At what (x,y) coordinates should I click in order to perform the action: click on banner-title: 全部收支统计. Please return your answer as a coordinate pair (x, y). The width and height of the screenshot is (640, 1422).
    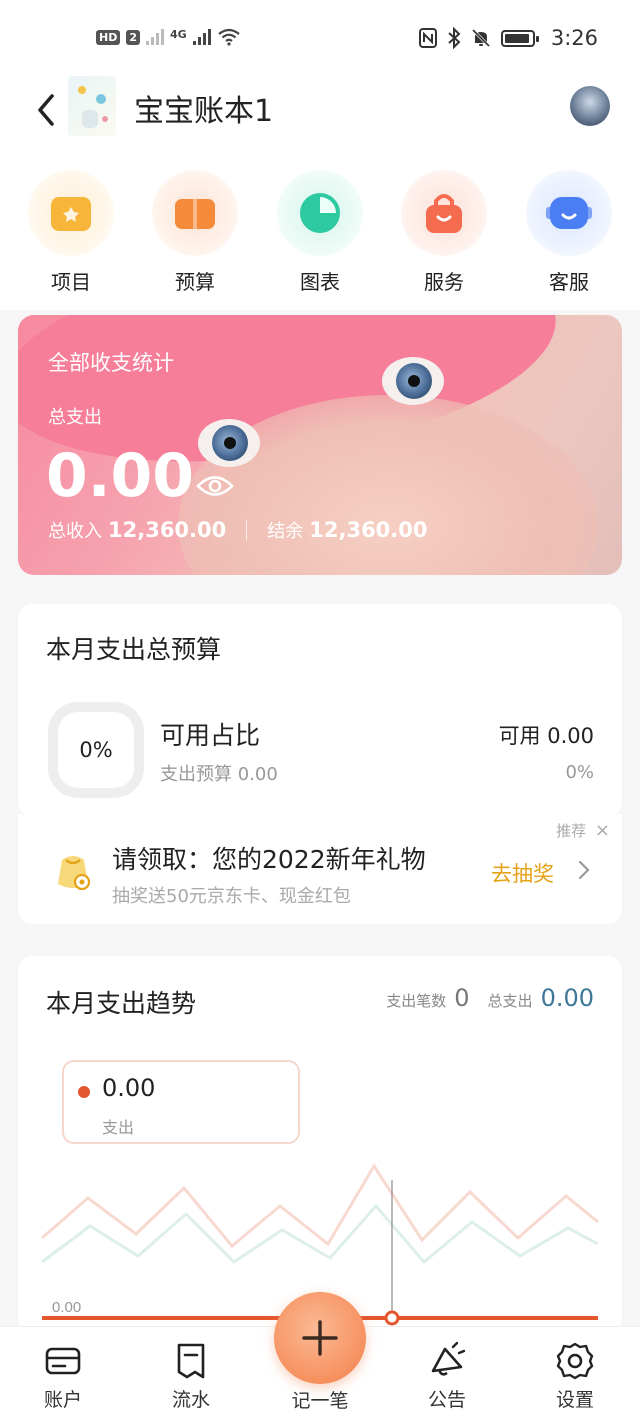
    Looking at the image, I should click on (111, 363).